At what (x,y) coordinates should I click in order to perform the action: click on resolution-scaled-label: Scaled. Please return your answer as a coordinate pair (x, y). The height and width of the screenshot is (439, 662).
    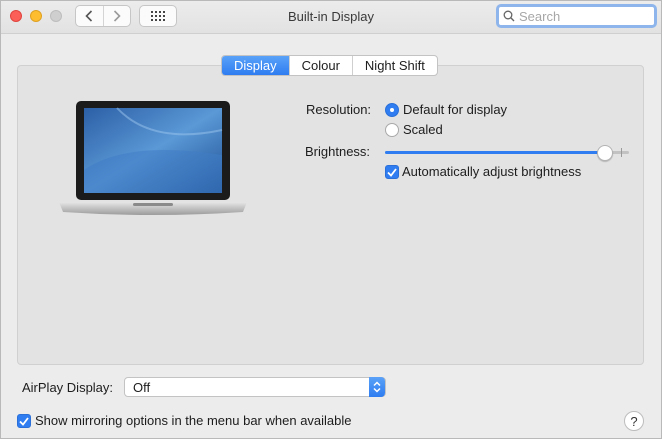
    Looking at the image, I should click on (423, 129).